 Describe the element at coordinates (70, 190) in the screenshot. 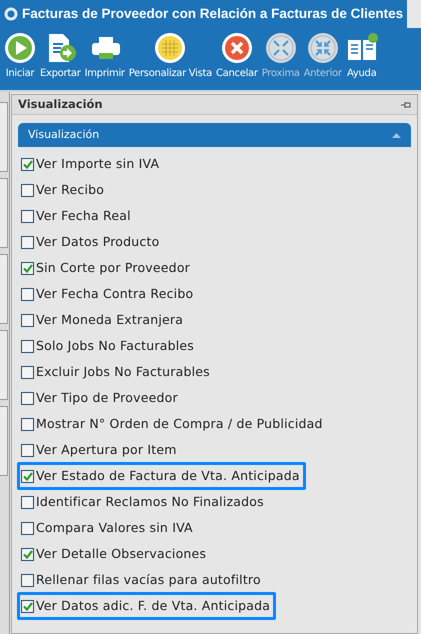

I see `checkbox-label: Ver Recibo` at that location.